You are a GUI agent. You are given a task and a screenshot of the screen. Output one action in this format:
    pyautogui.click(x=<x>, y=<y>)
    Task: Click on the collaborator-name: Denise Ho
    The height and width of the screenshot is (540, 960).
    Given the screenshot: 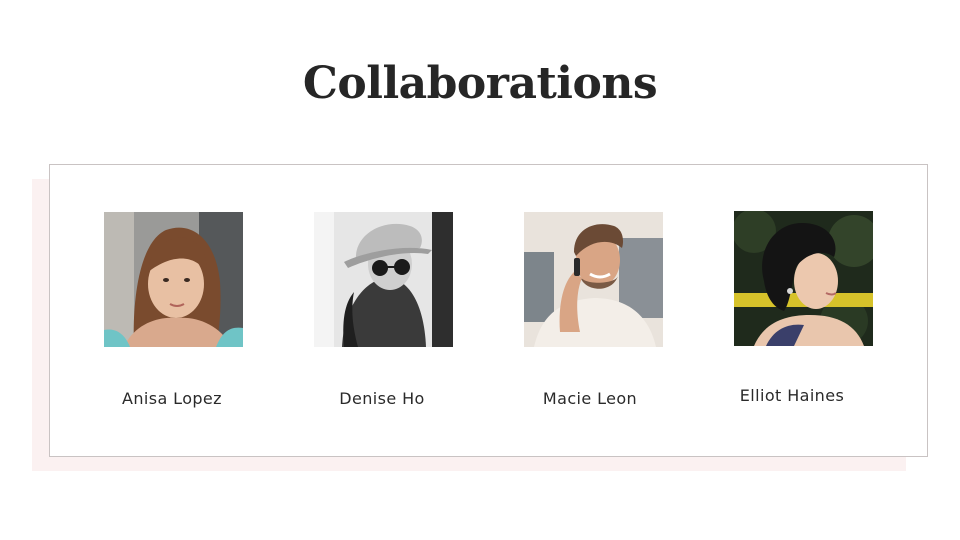 What is the action you would take?
    pyautogui.click(x=382, y=398)
    